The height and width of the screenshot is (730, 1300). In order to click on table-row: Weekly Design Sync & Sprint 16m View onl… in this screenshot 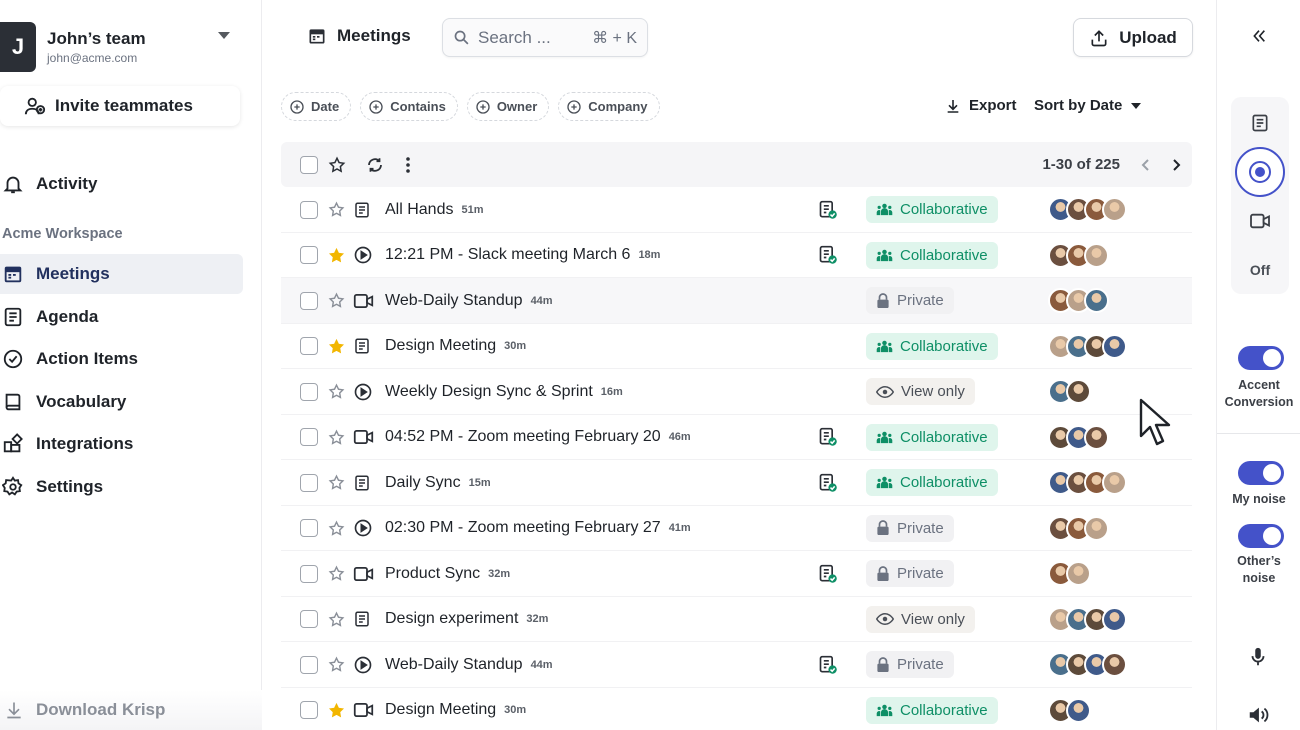, I will do `click(736, 392)`.